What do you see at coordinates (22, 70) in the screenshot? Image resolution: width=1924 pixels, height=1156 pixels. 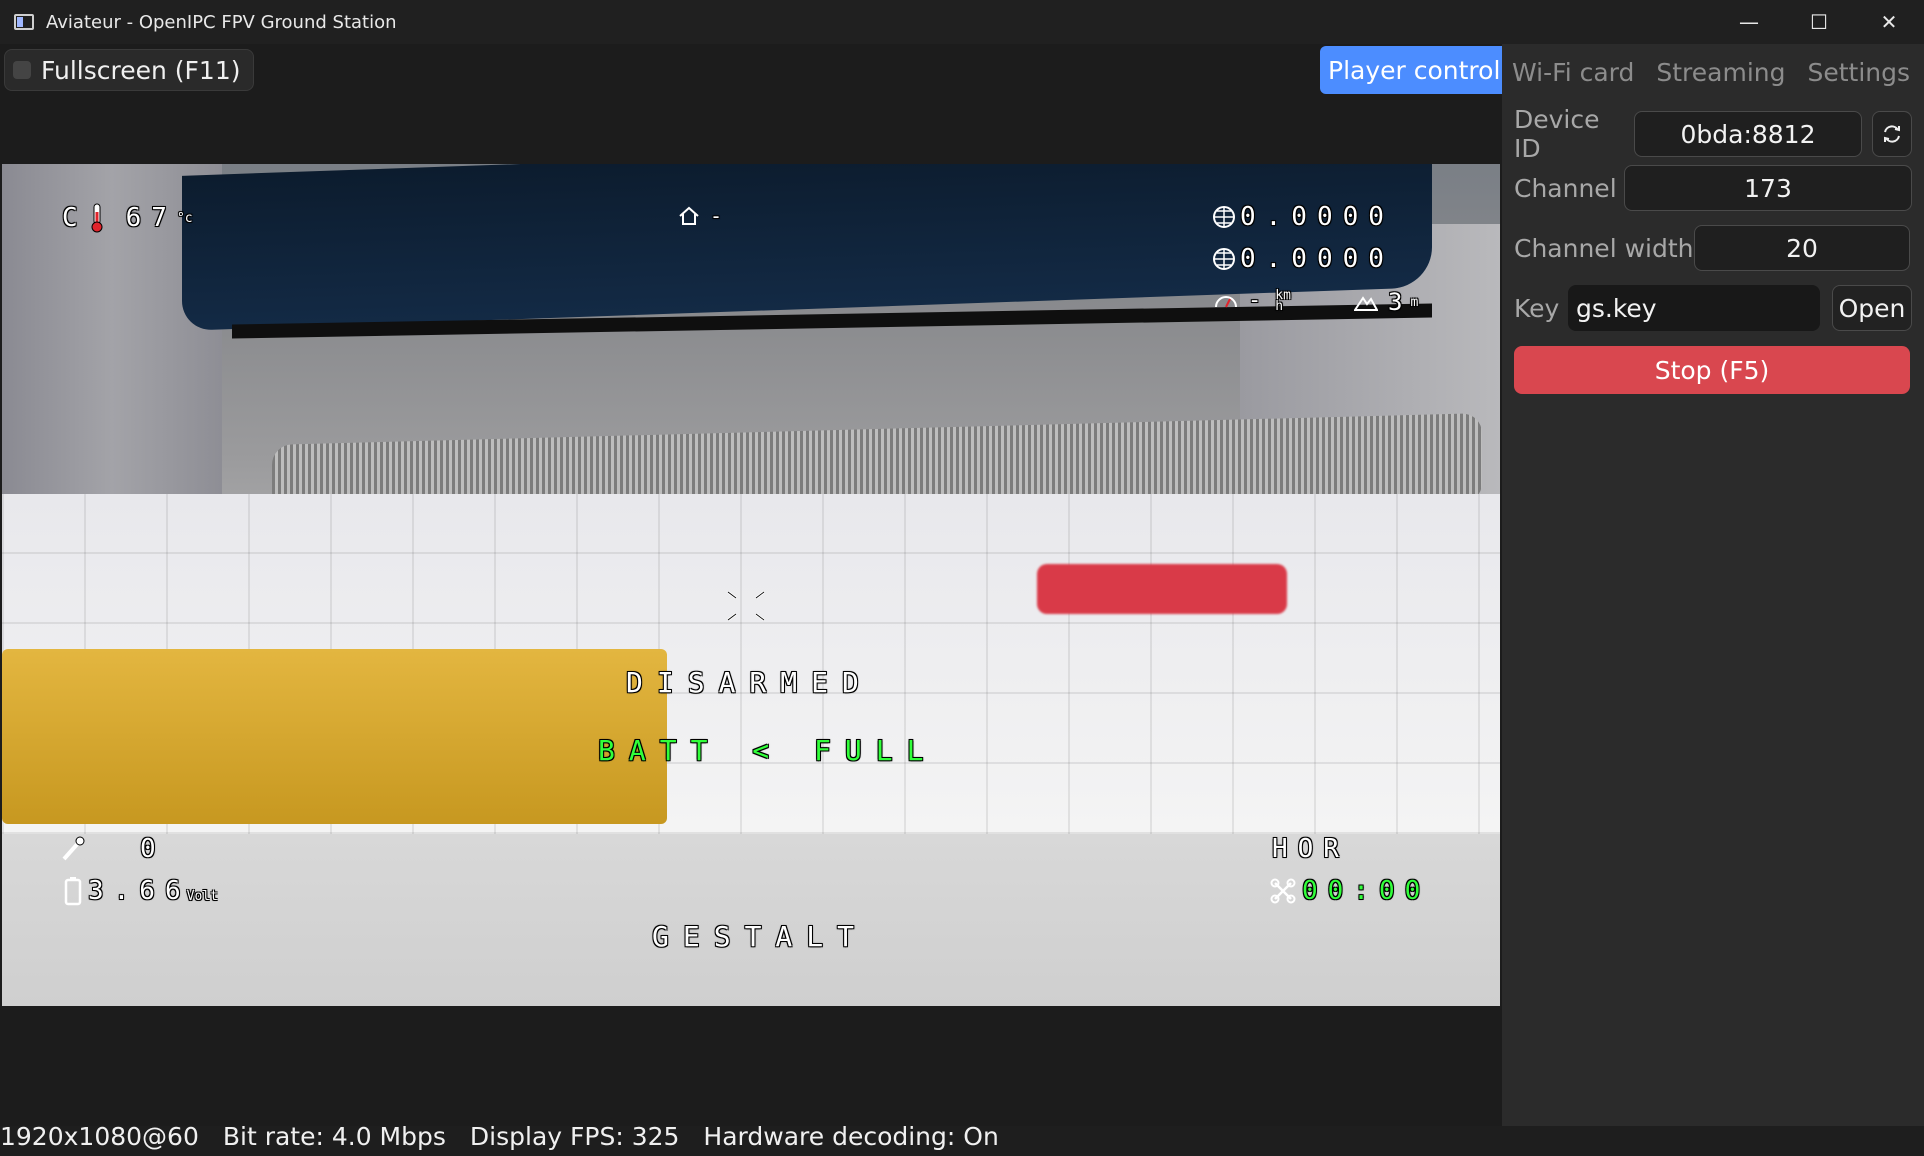 I see `fullscreen-checkbox` at bounding box center [22, 70].